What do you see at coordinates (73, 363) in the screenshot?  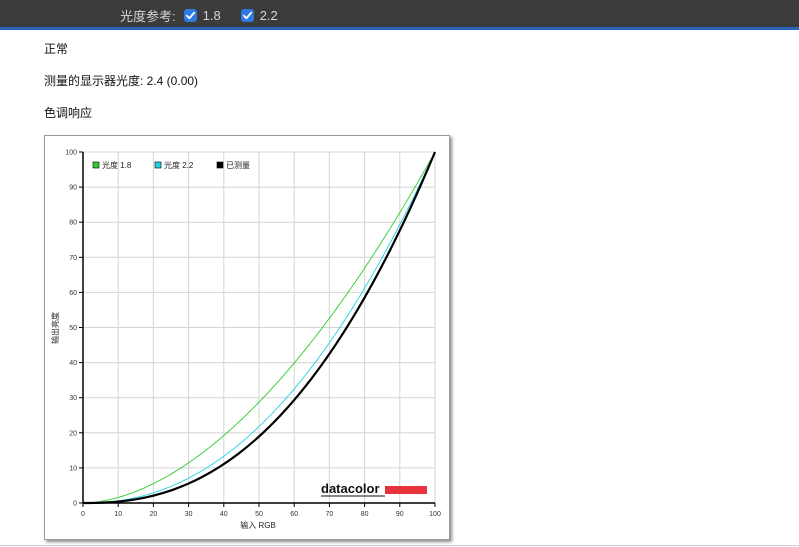 I see `y-tick-label: 40` at bounding box center [73, 363].